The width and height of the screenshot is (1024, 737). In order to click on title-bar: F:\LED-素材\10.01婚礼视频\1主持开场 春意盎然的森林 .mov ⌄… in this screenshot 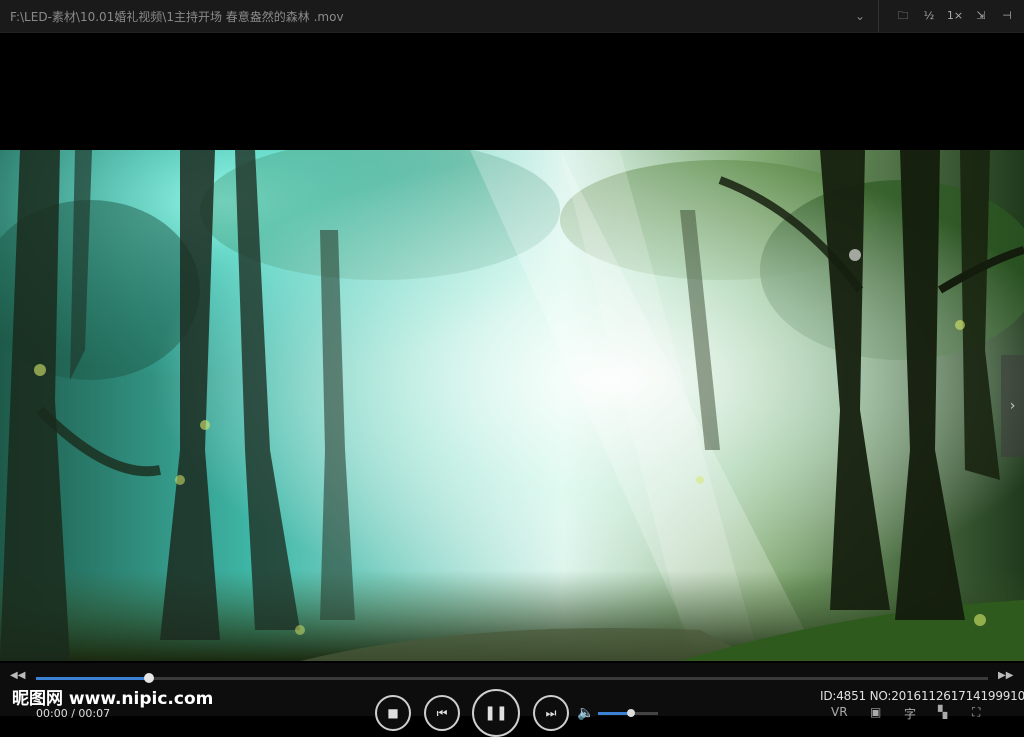, I will do `click(512, 16)`.